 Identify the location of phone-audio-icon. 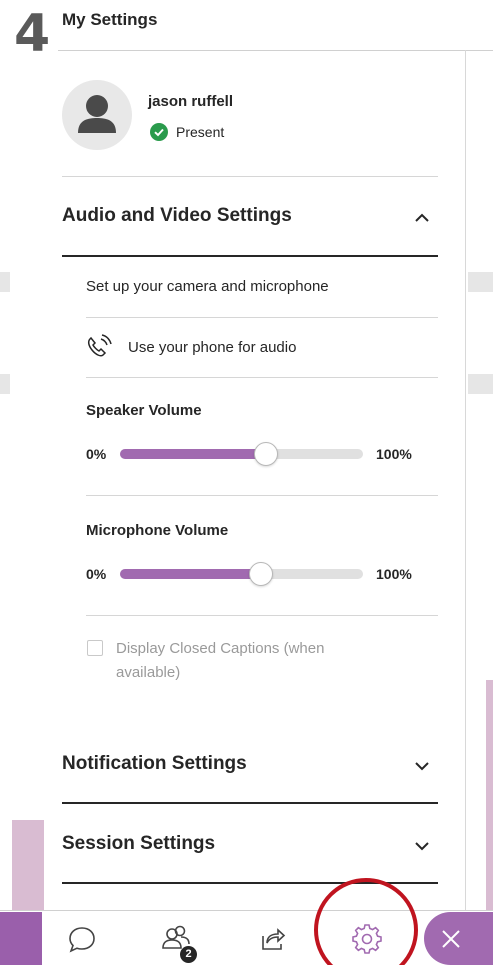
(99, 345).